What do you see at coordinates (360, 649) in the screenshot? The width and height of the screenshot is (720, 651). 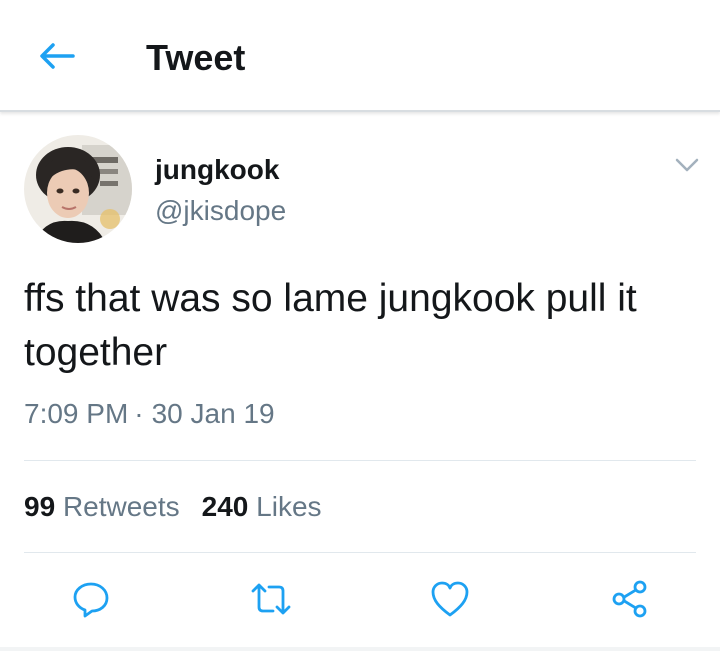 I see `bottom-divider` at bounding box center [360, 649].